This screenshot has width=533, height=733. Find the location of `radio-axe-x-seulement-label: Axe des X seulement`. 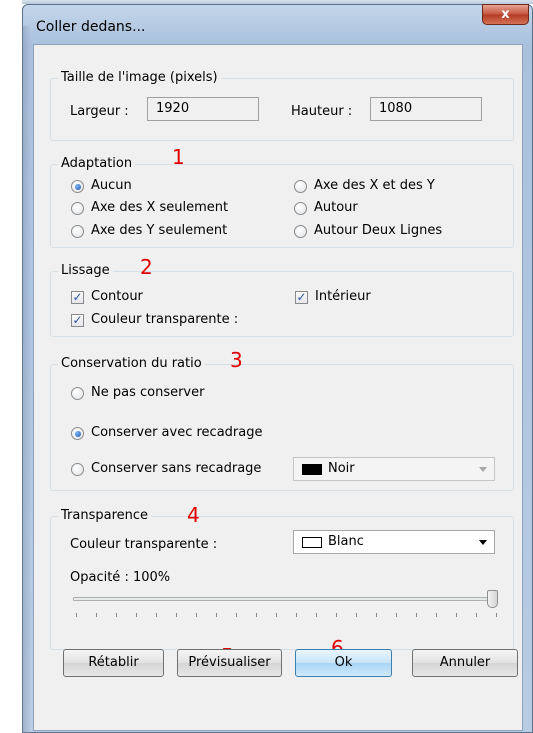

radio-axe-x-seulement-label: Axe des X seulement is located at coordinates (159, 208).